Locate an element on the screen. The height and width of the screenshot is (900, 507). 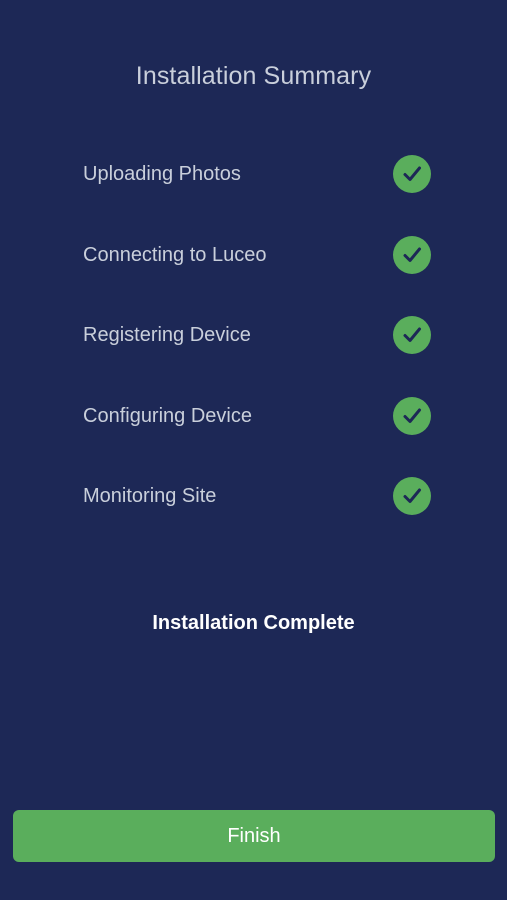
step-item: Configuring Device is located at coordinates (257, 416).